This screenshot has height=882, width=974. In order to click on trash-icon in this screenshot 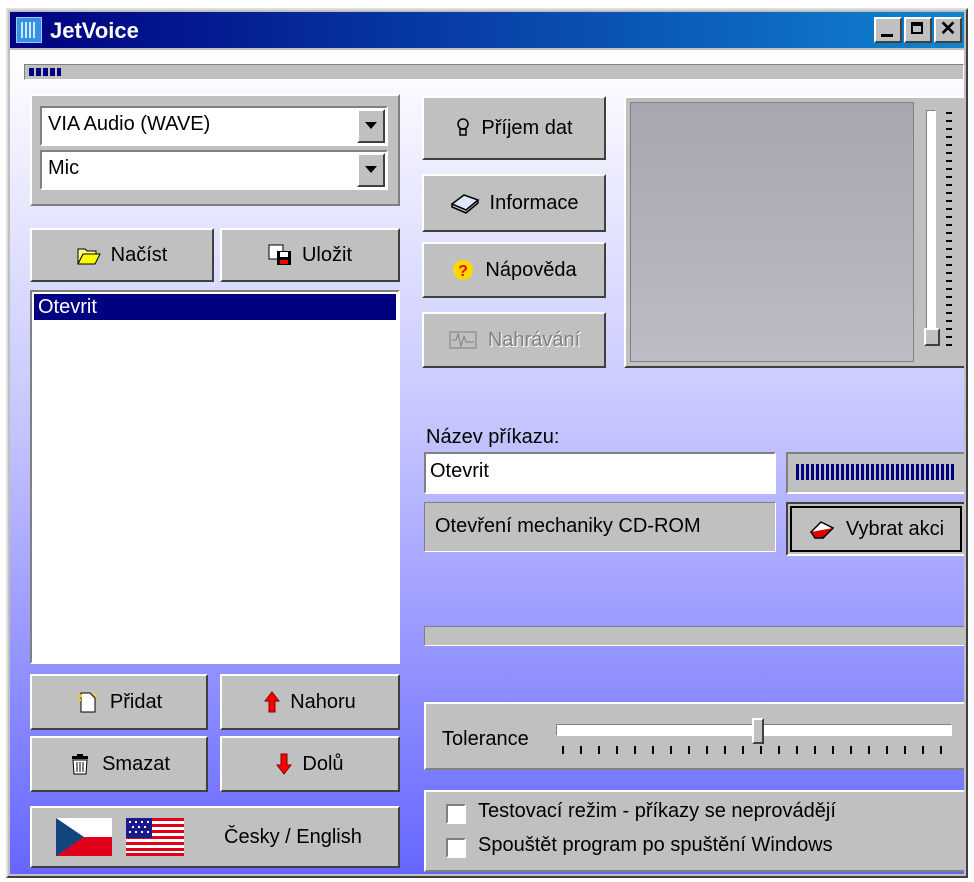, I will do `click(80, 764)`.